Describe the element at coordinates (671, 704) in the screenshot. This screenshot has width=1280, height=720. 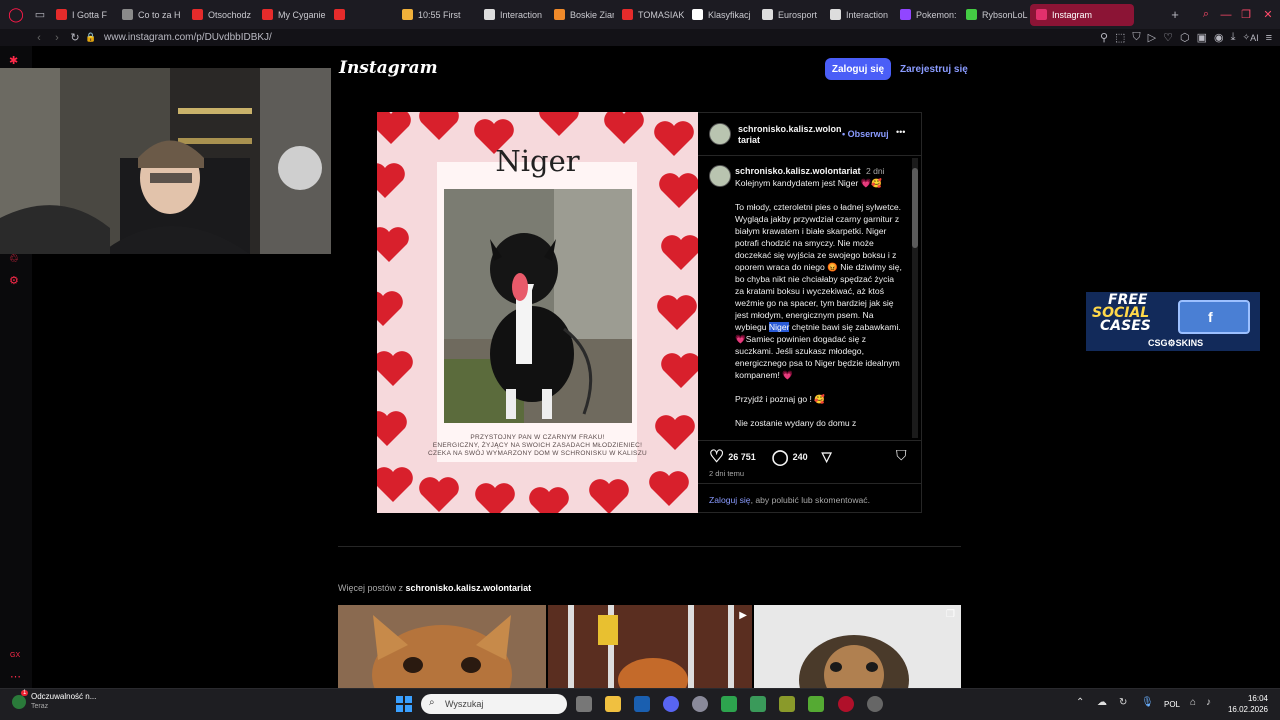
I see `discord-icon` at that location.